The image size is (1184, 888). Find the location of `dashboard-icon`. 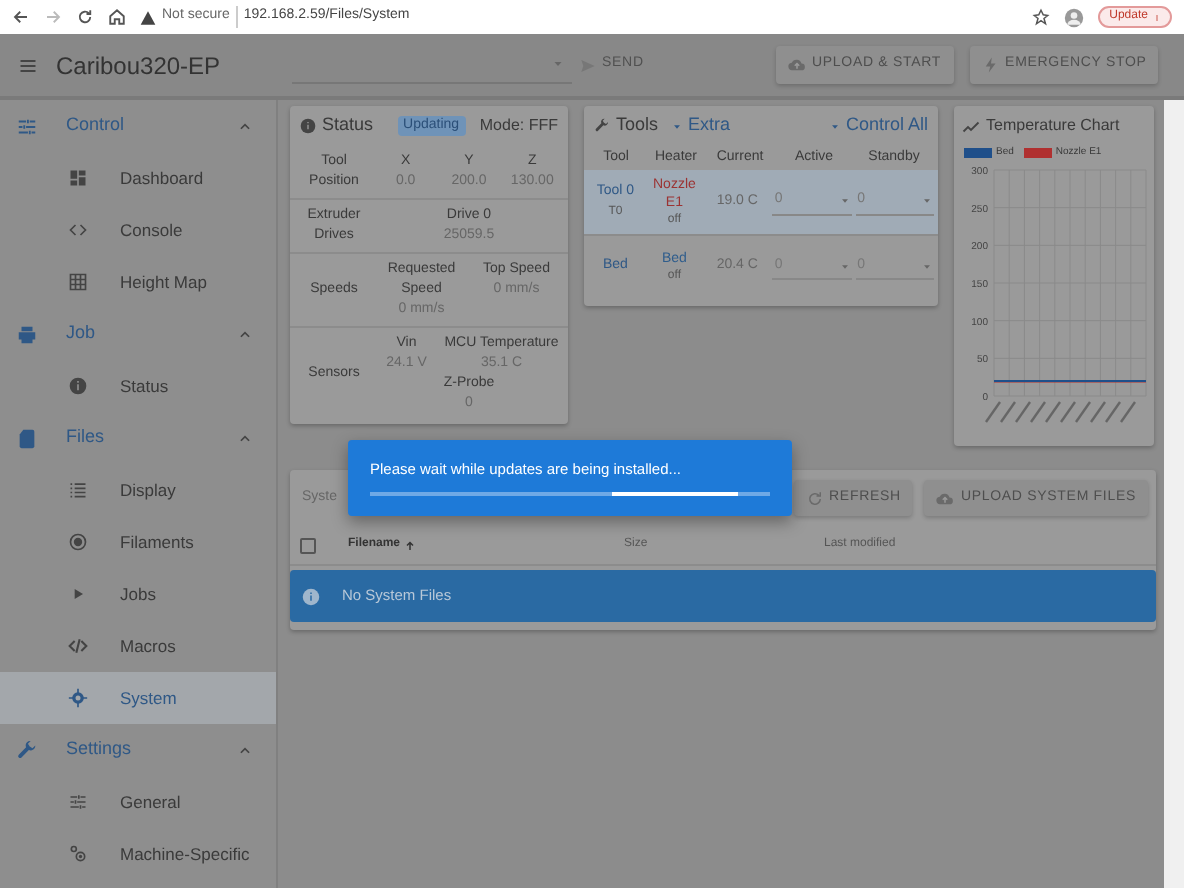

dashboard-icon is located at coordinates (78, 178).